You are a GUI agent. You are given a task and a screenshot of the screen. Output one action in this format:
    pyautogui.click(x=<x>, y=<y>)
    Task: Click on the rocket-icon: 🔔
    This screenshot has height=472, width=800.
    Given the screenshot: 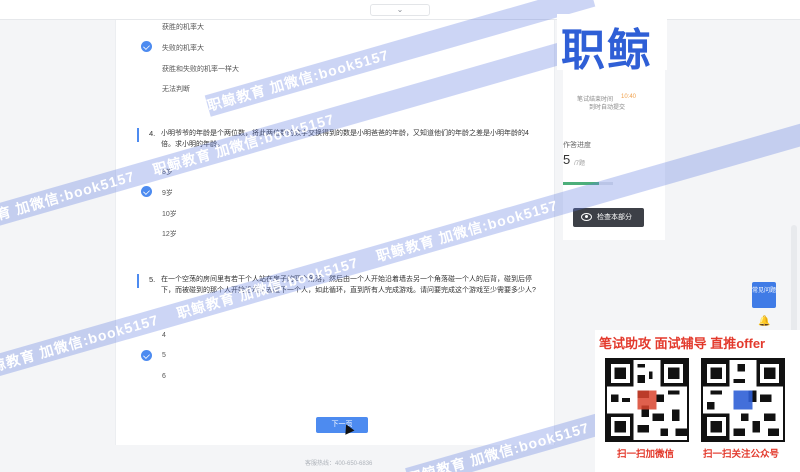 What is the action you would take?
    pyautogui.click(x=764, y=321)
    